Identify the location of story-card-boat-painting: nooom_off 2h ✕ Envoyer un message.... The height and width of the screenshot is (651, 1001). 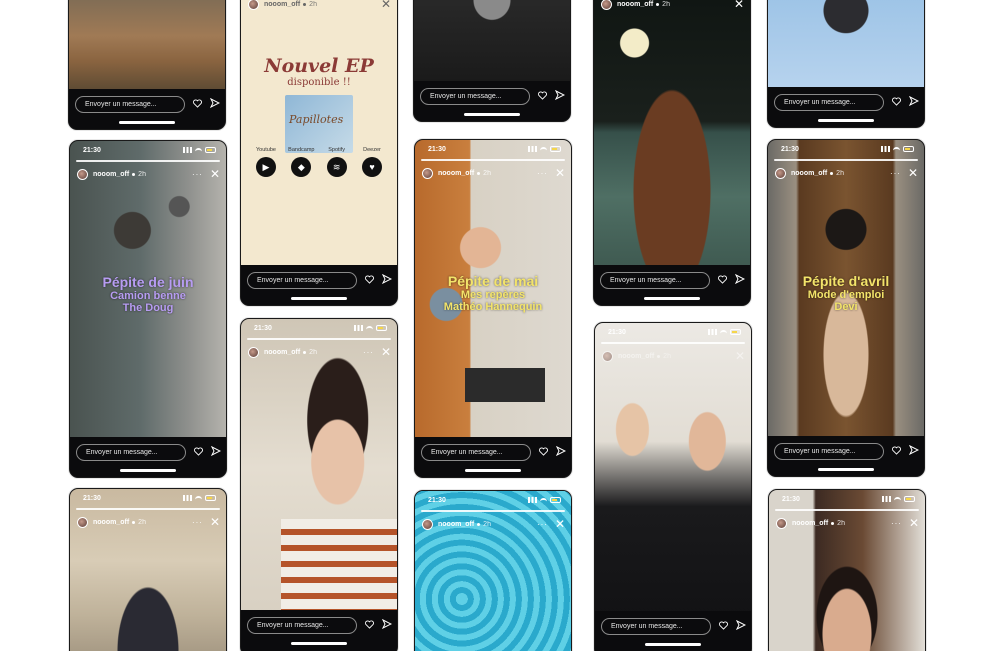
(672, 153).